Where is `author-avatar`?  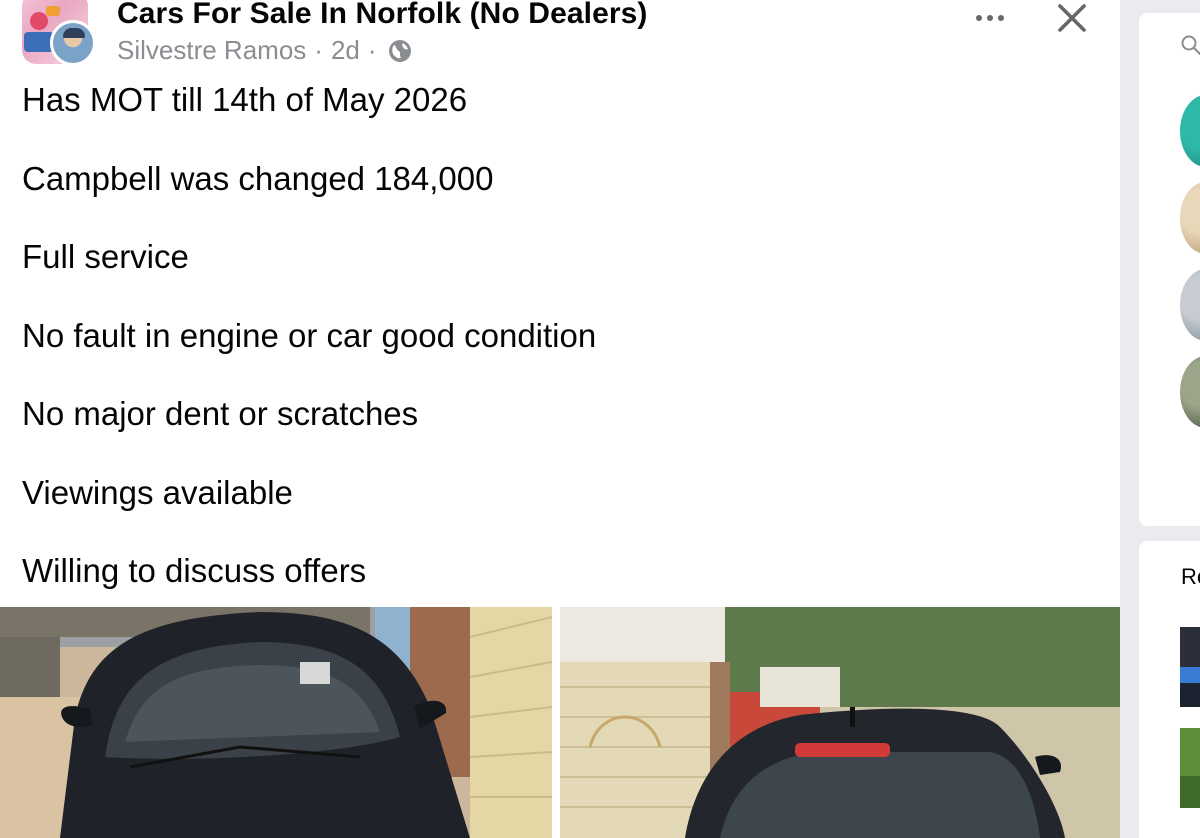
author-avatar is located at coordinates (73, 43).